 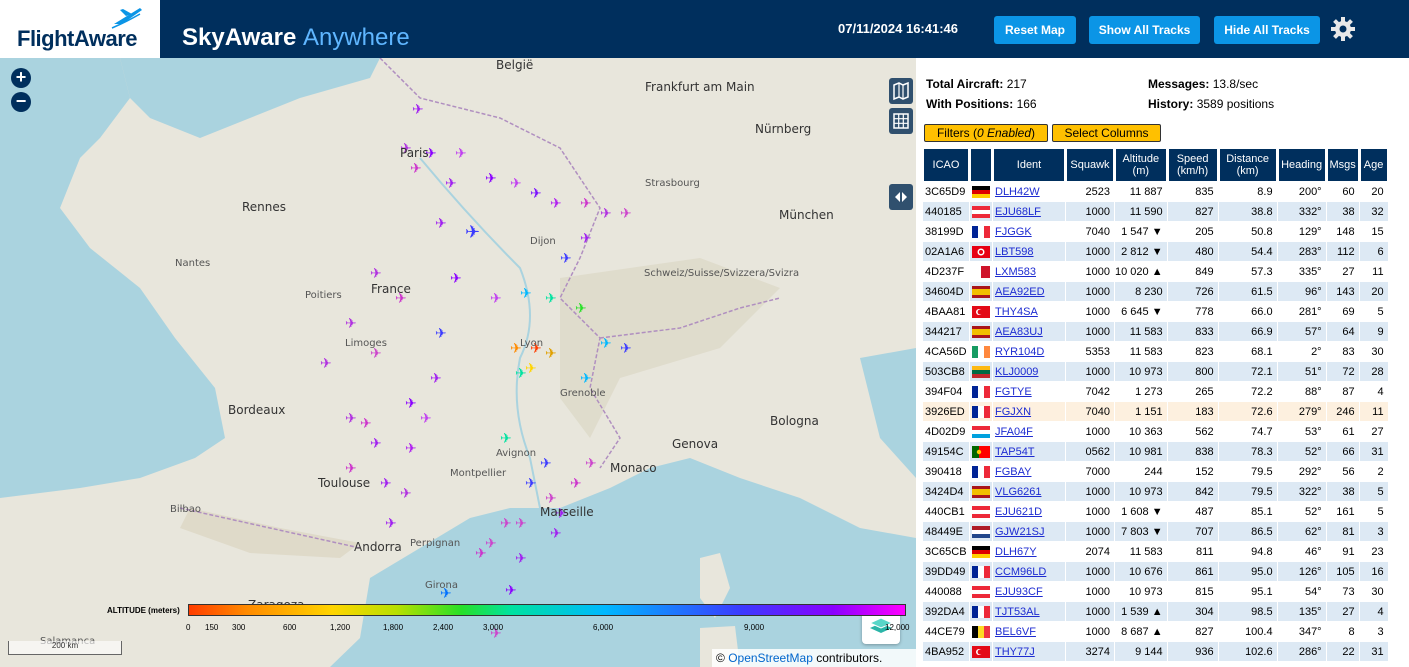 I want to click on col-msgs: Msgs, so click(x=1342, y=165).